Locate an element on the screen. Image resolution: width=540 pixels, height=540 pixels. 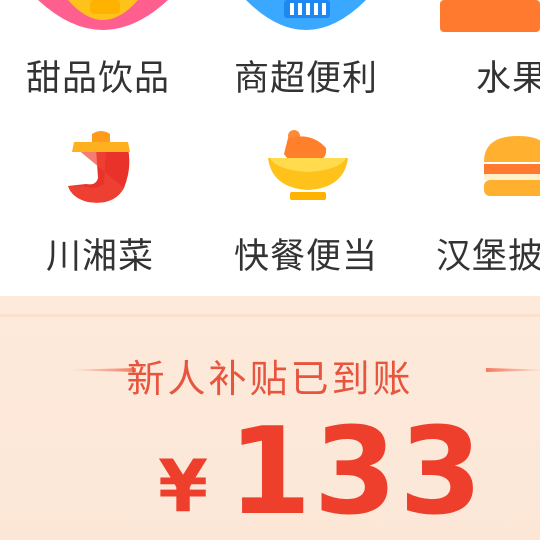
category-label: 水果 is located at coordinates (508, 79).